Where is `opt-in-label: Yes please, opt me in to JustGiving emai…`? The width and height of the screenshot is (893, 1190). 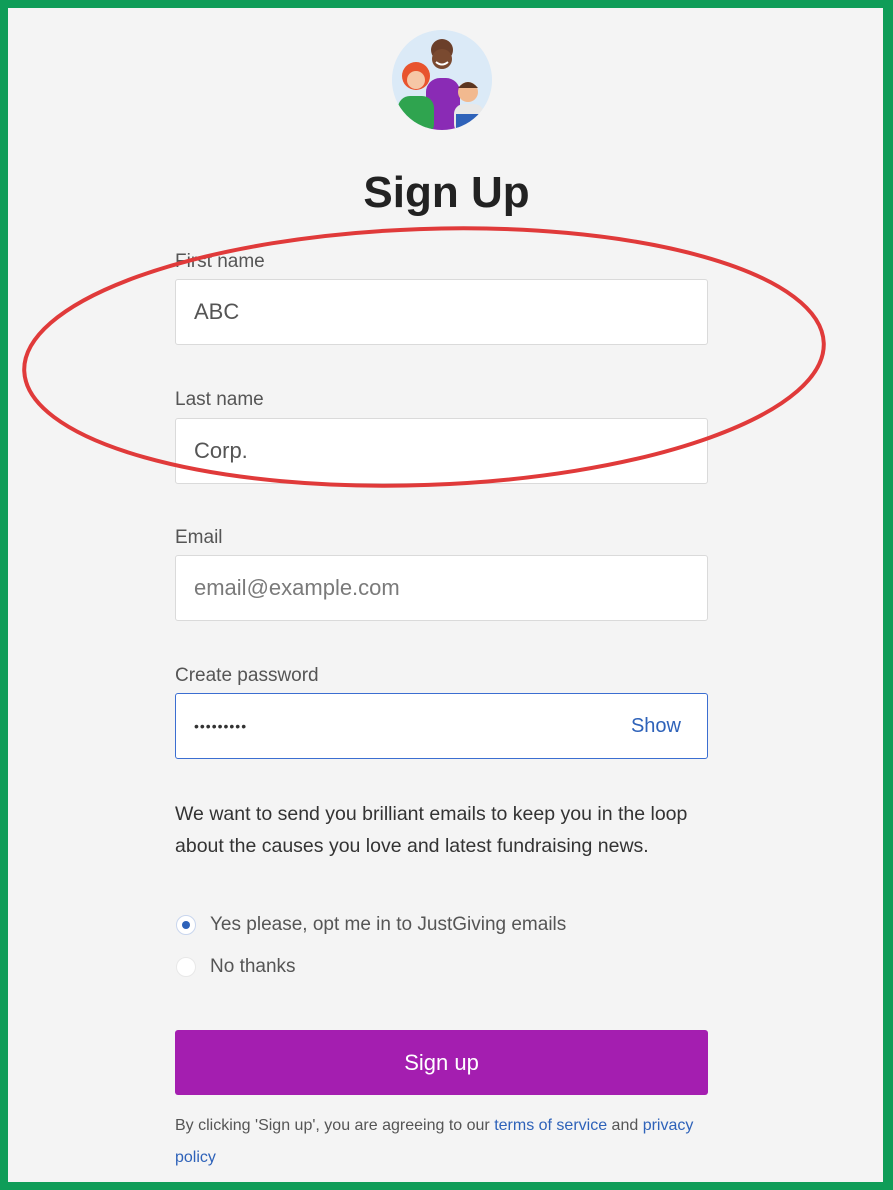
opt-in-label: Yes please, opt me in to JustGiving emai… is located at coordinates (388, 924).